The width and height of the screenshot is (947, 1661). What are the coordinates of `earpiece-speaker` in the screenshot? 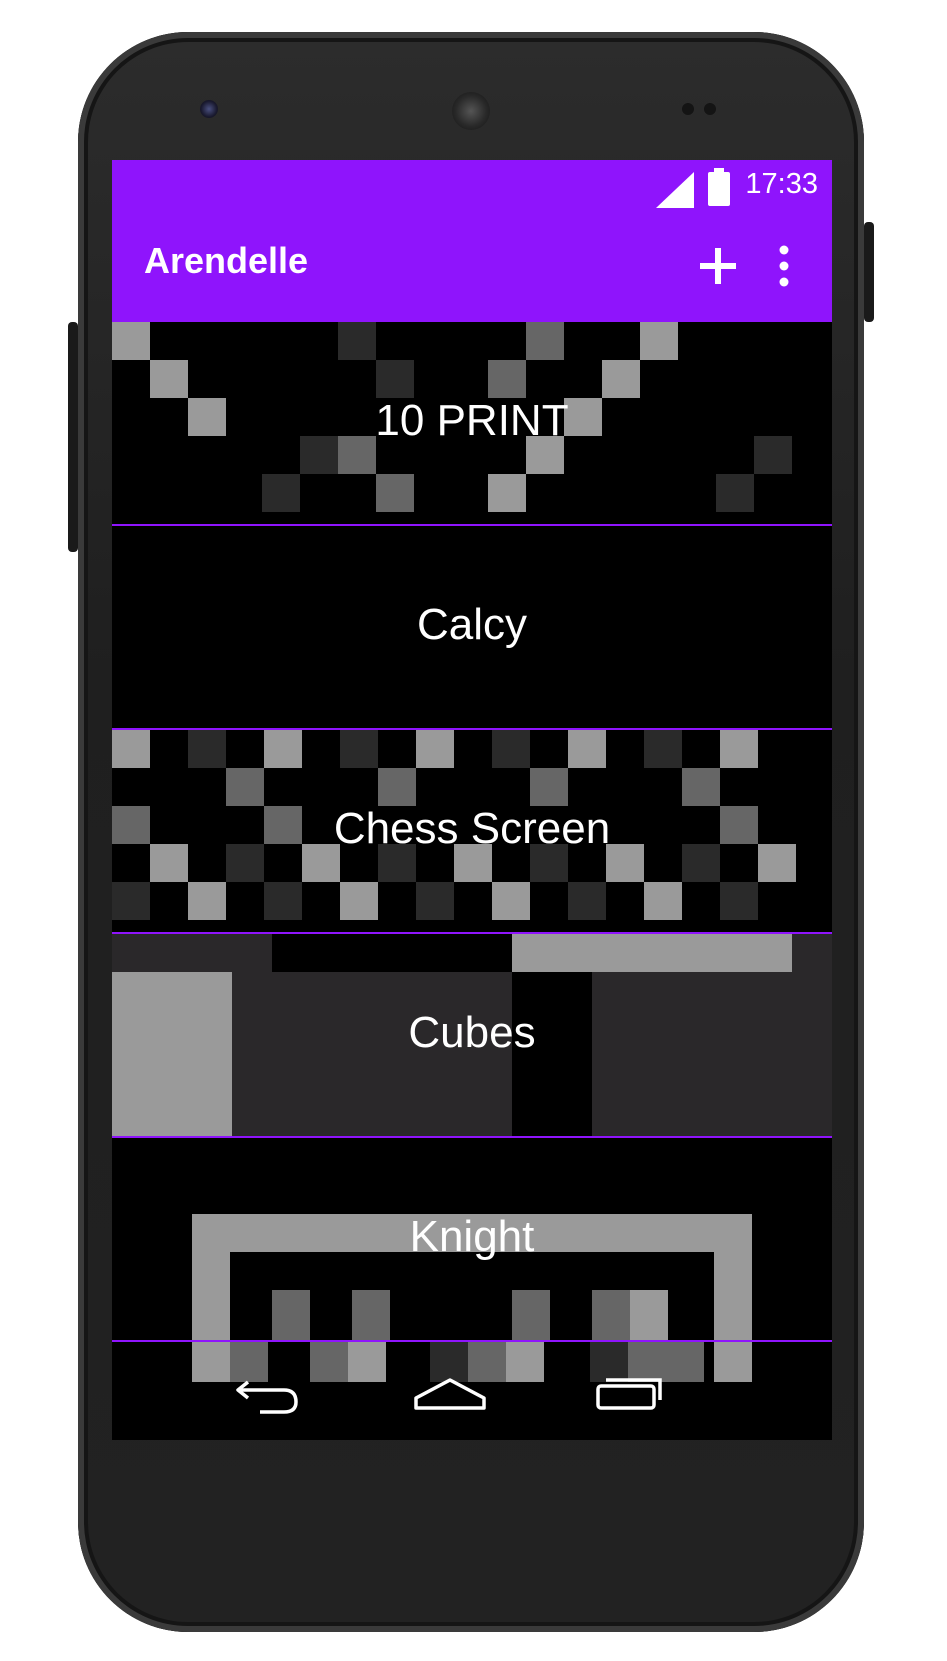 It's located at (471, 111).